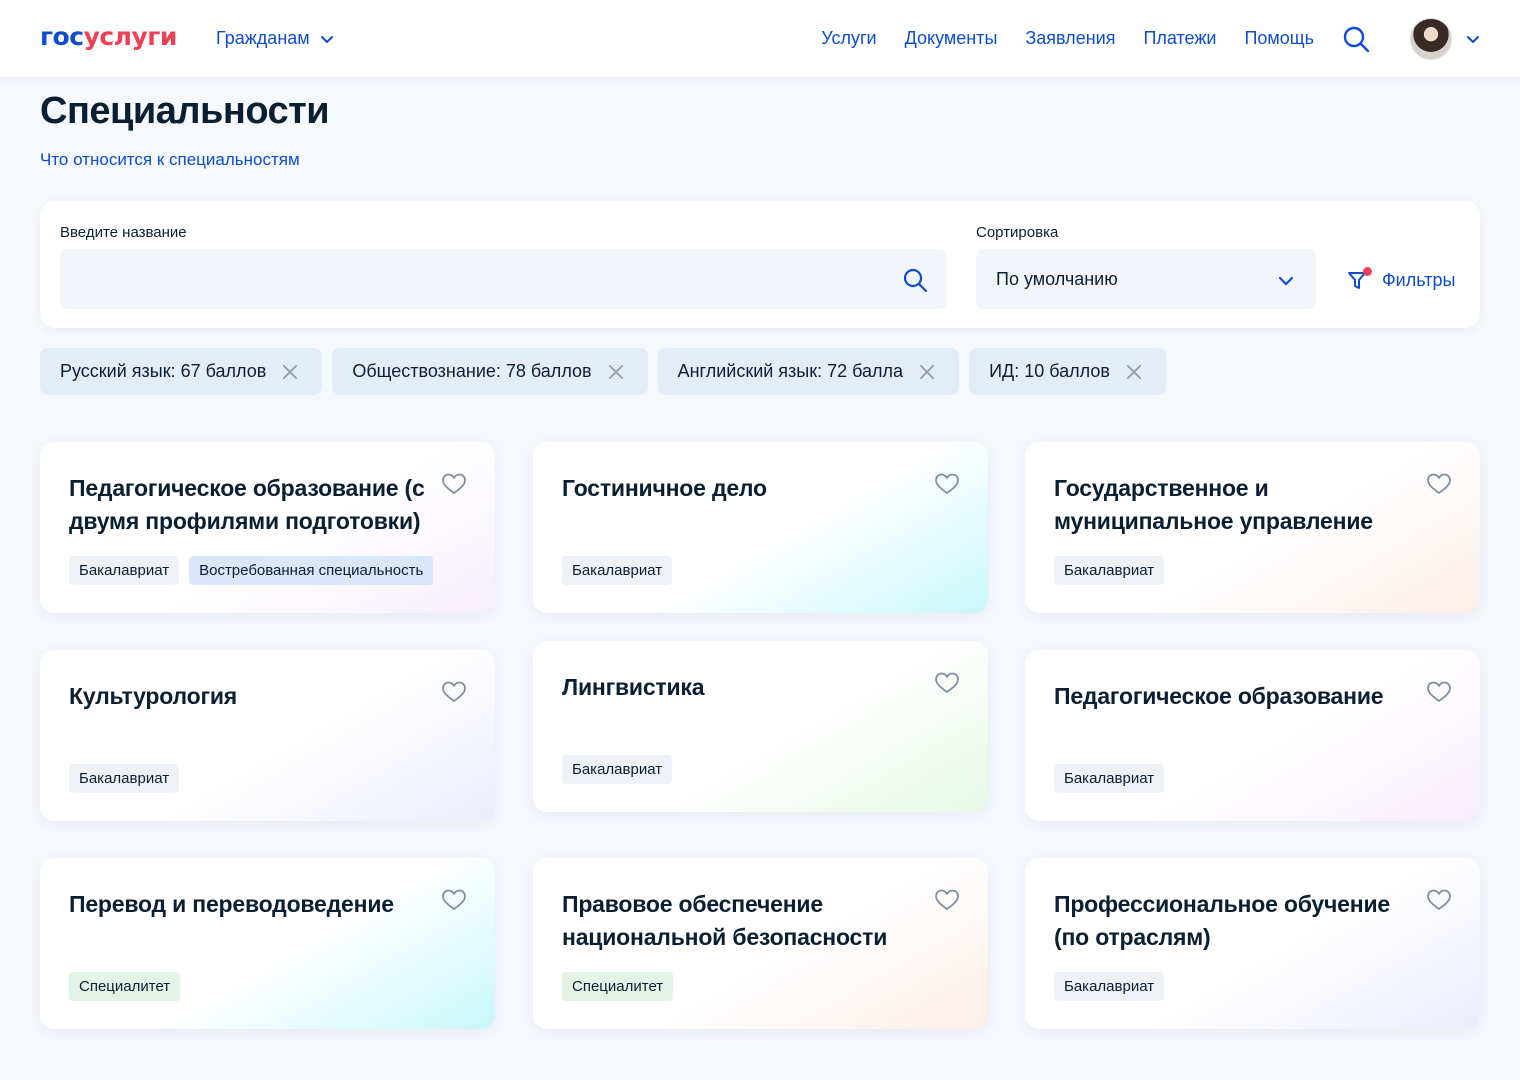 This screenshot has height=1080, width=1520. I want to click on about-specialties-link: Что относится к специальностям, so click(170, 160).